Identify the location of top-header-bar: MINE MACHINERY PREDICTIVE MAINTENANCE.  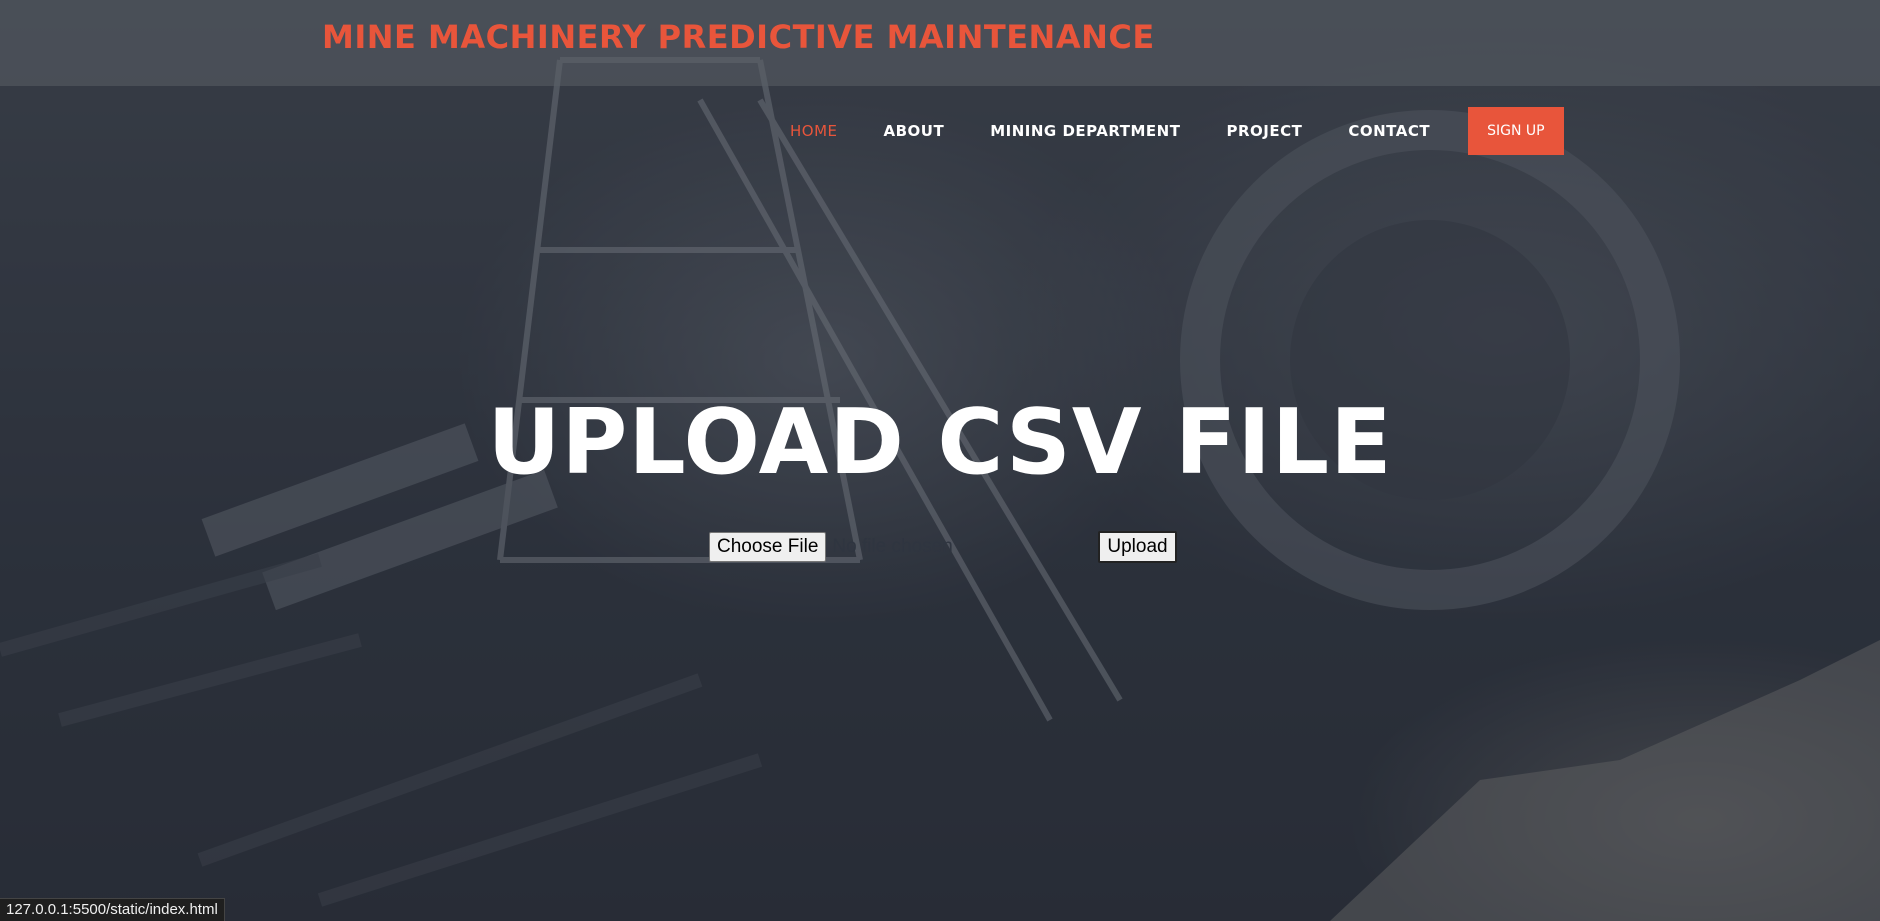
(940, 43).